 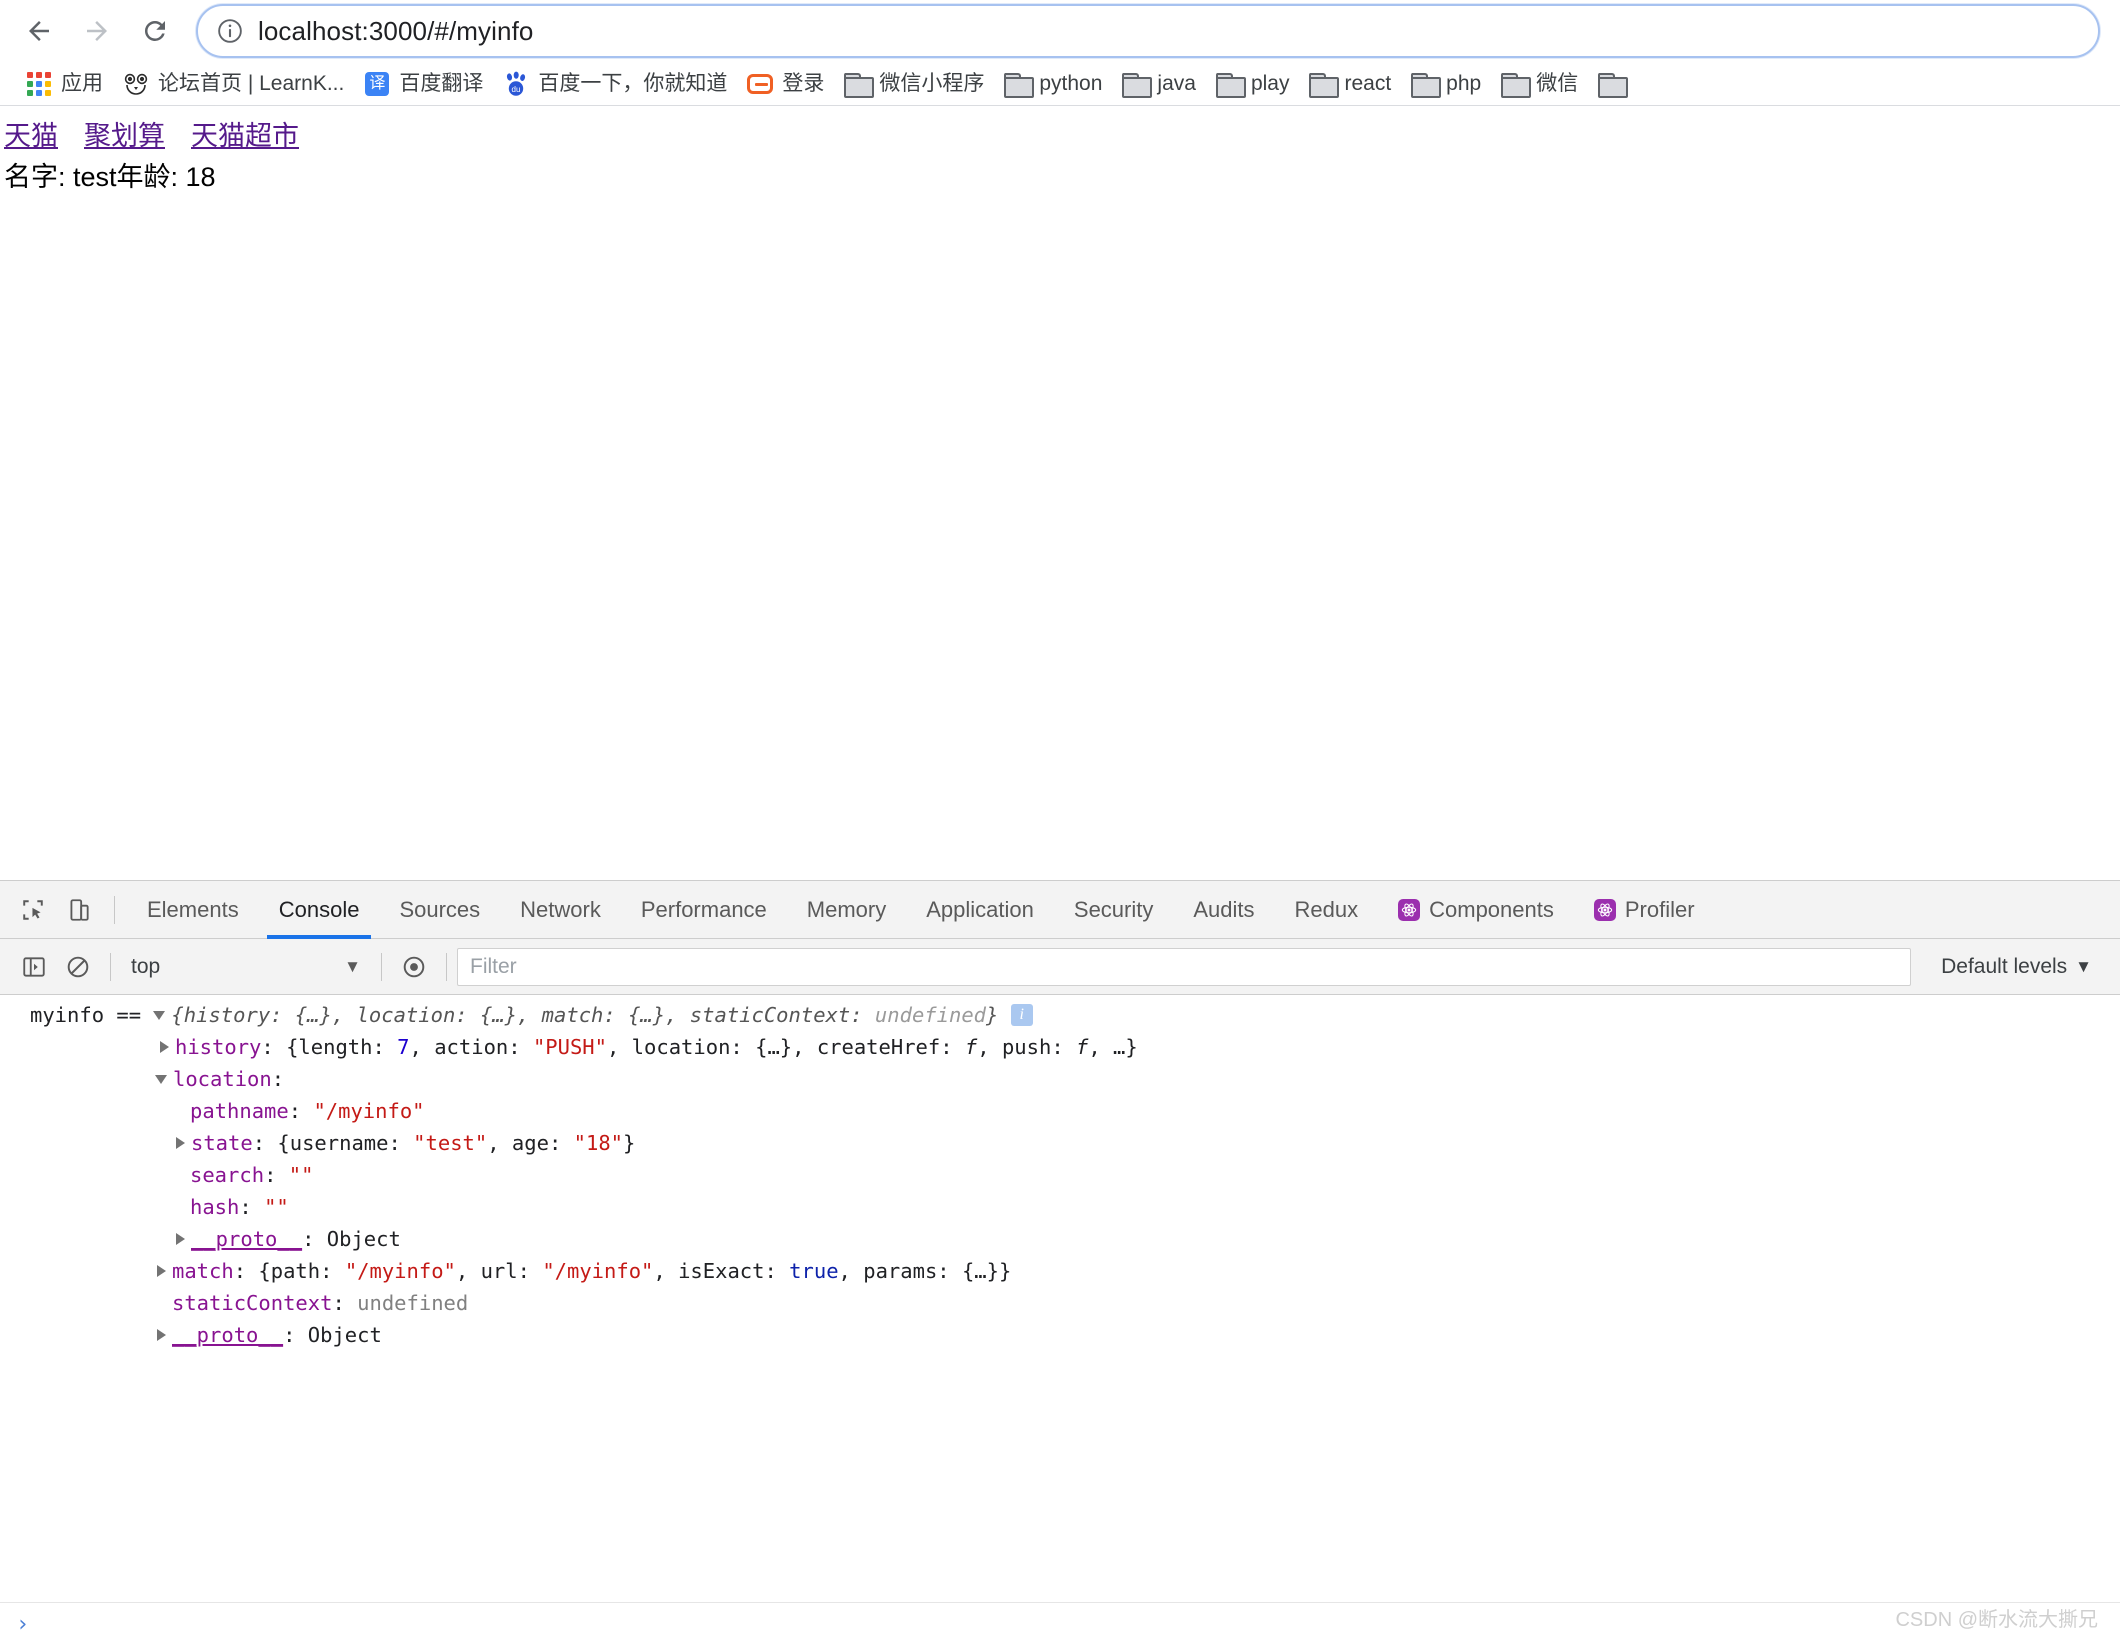 What do you see at coordinates (803, 83) in the screenshot?
I see `bookmark-label: 登录` at bounding box center [803, 83].